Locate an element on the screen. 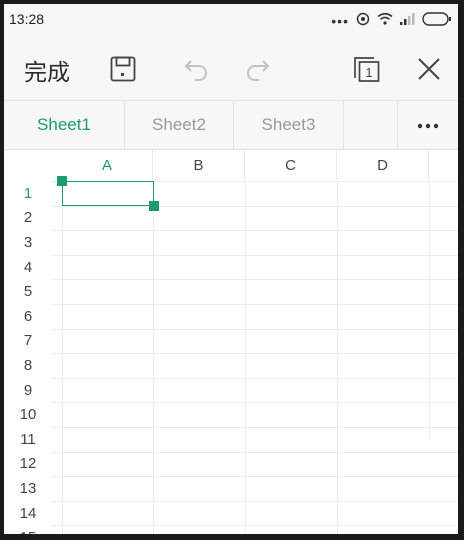 Image resolution: width=471 pixels, height=549 pixels. selection-handle-bottom-right is located at coordinates (154, 206).